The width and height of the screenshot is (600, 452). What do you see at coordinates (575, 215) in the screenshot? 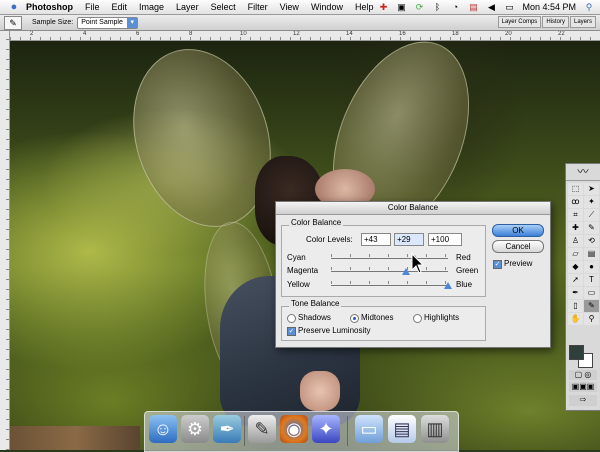
I see `crop-tool-icon: ⌗` at bounding box center [575, 215].